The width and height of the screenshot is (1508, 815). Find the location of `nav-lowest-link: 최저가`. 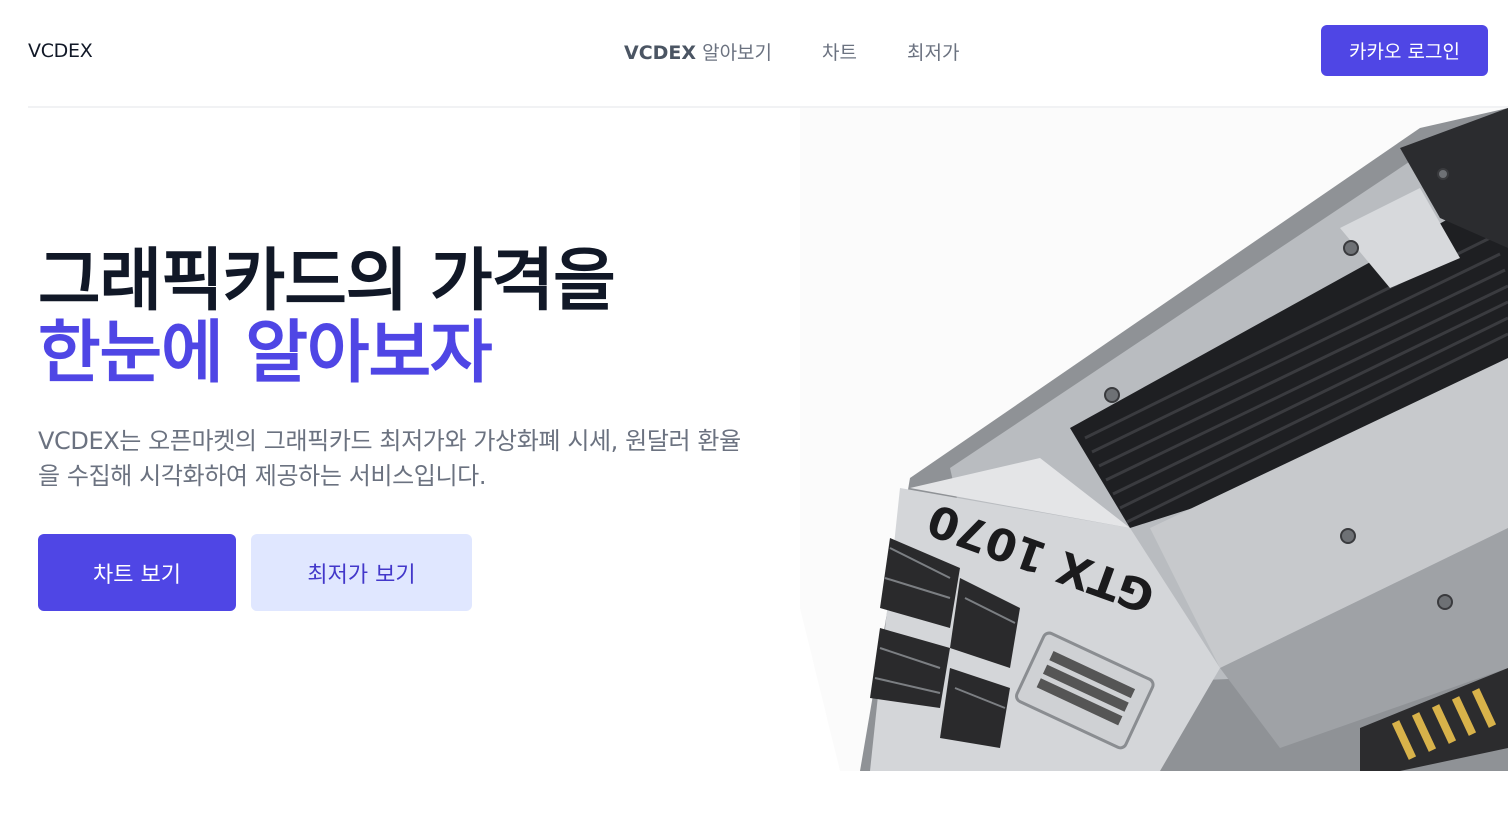

nav-lowest-link: 최저가 is located at coordinates (933, 51).